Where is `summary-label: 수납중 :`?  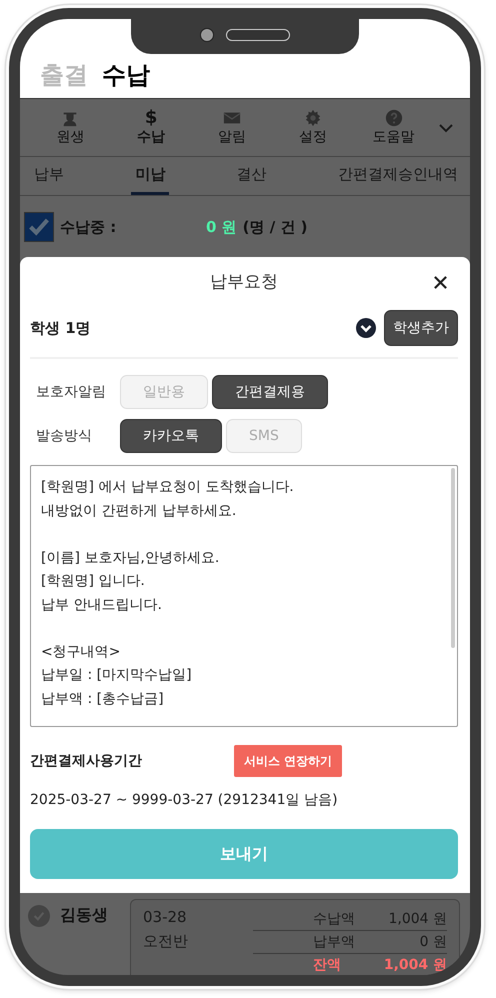
summary-label: 수납중 : is located at coordinates (89, 227).